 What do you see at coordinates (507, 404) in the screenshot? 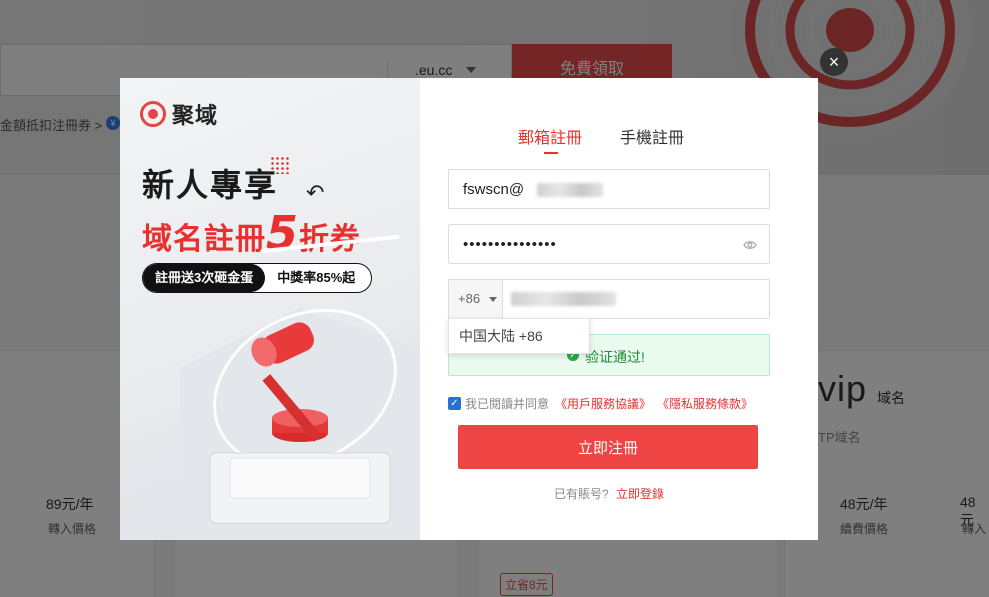
I see `agree-text: 我已閱讀并同意` at bounding box center [507, 404].